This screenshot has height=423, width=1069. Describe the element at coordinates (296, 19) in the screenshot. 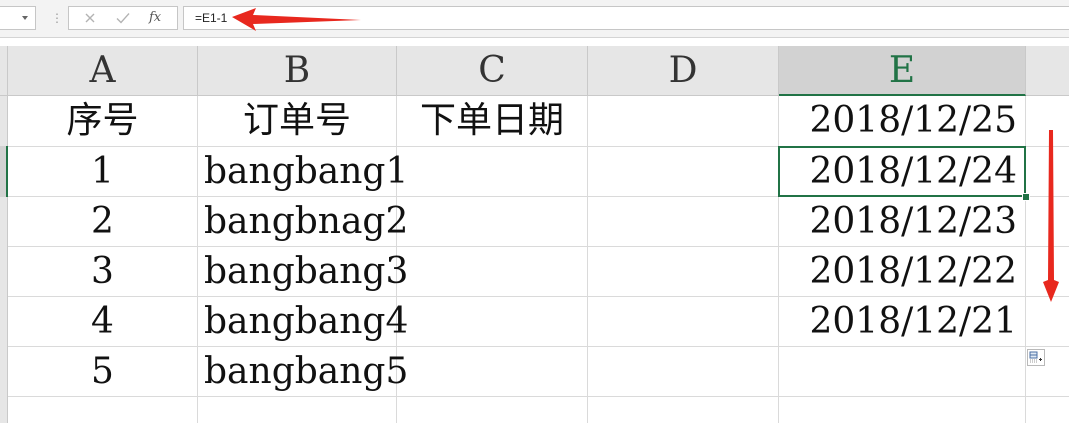

I see `arrow-to-formula` at that location.